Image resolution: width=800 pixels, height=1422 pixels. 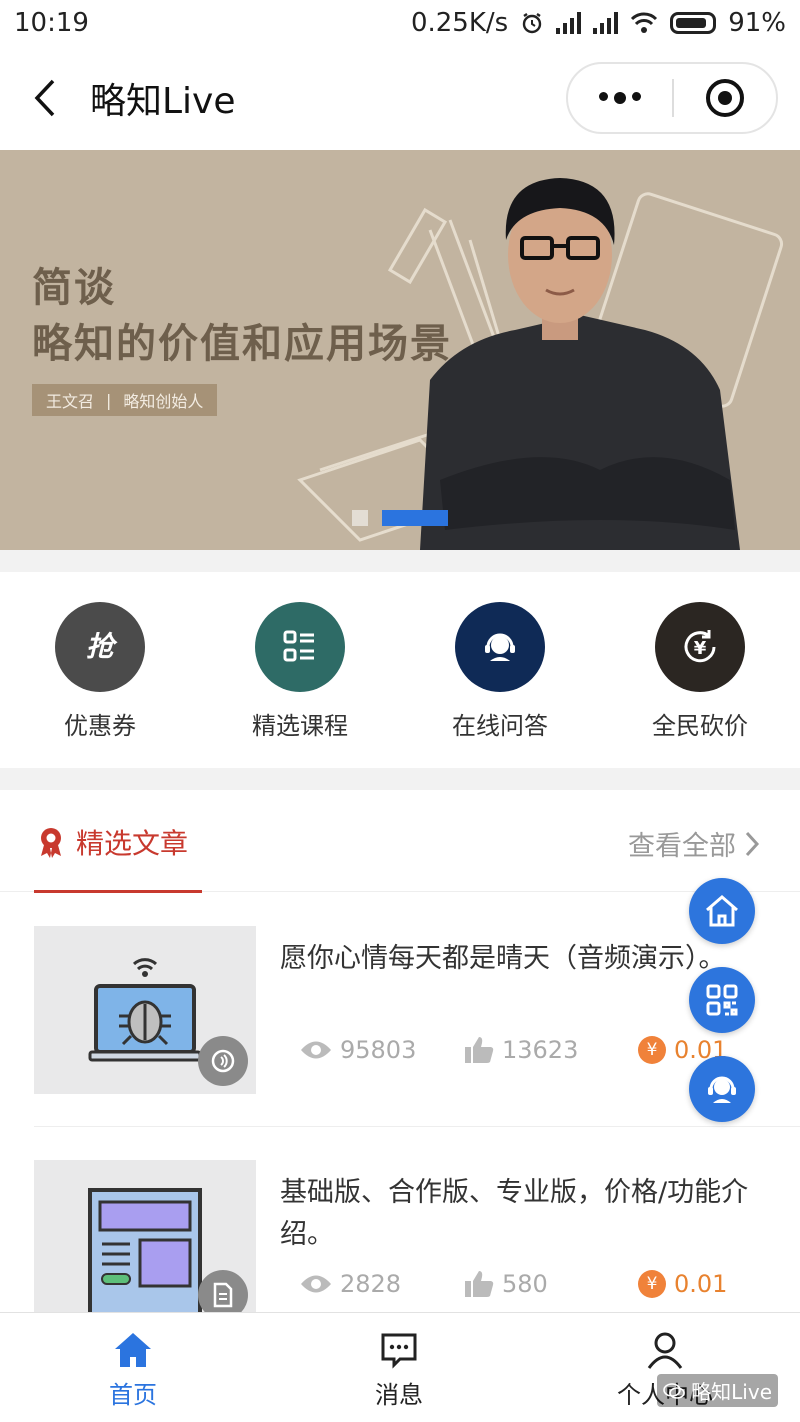 What do you see at coordinates (459, 23) in the screenshot?
I see `network-speed: 0.25K/s` at bounding box center [459, 23].